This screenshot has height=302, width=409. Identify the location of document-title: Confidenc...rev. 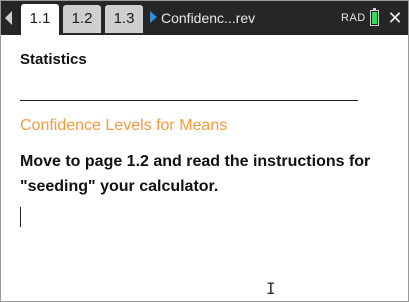
(208, 18).